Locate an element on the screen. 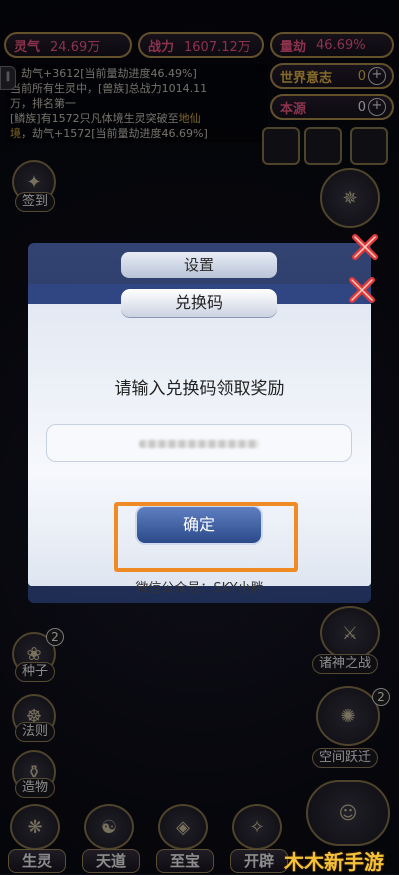 The image size is (399, 875). settings-close-icon is located at coordinates (365, 247).